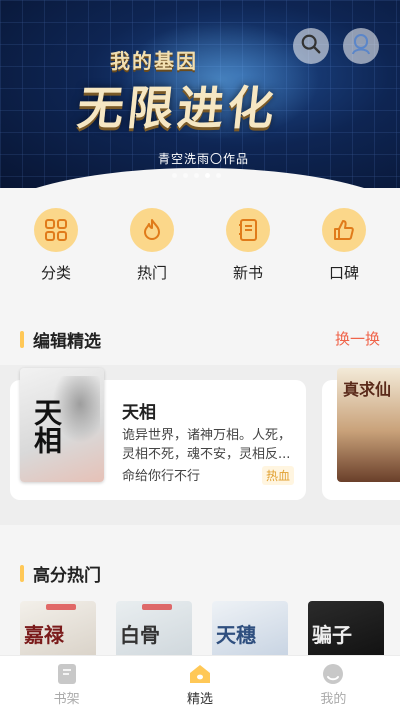 The image size is (400, 711). What do you see at coordinates (332, 635) in the screenshot?
I see `cover-title: 骗子` at bounding box center [332, 635].